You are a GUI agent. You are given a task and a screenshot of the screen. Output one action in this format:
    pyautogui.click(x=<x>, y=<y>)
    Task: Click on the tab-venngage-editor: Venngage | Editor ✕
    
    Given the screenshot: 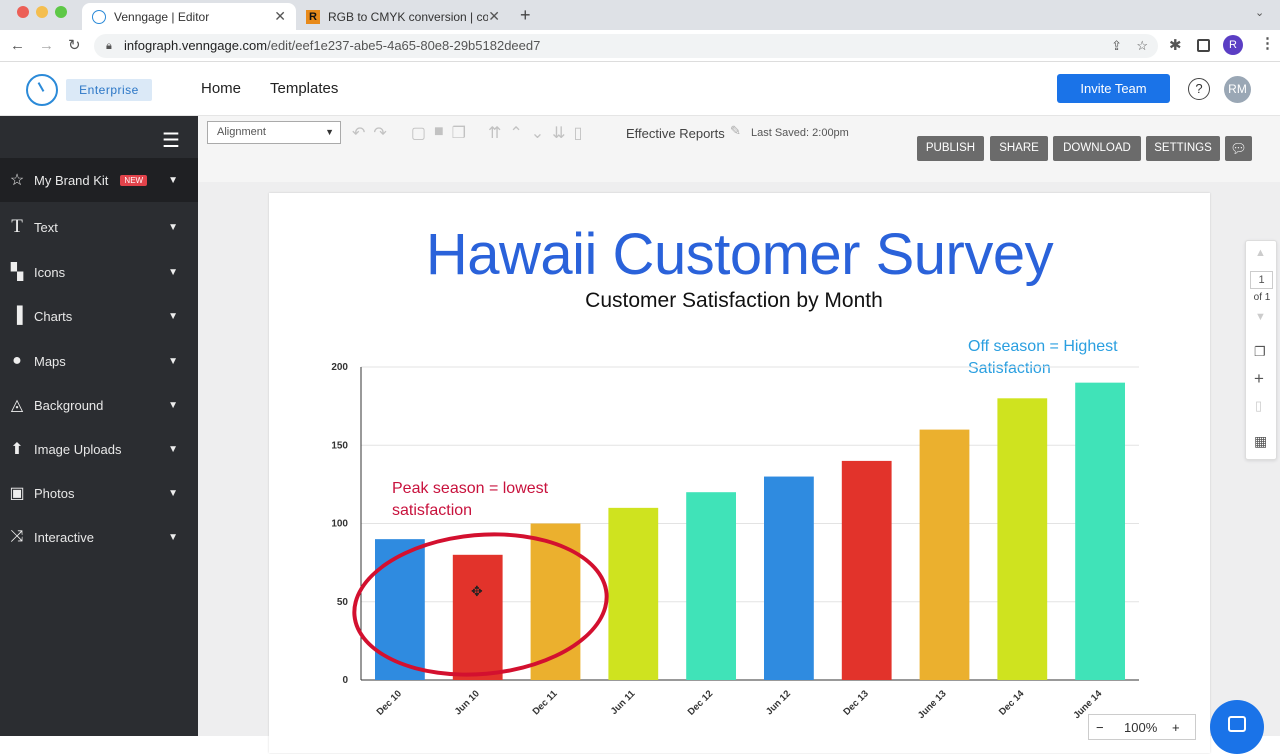 What is the action you would take?
    pyautogui.click(x=189, y=16)
    